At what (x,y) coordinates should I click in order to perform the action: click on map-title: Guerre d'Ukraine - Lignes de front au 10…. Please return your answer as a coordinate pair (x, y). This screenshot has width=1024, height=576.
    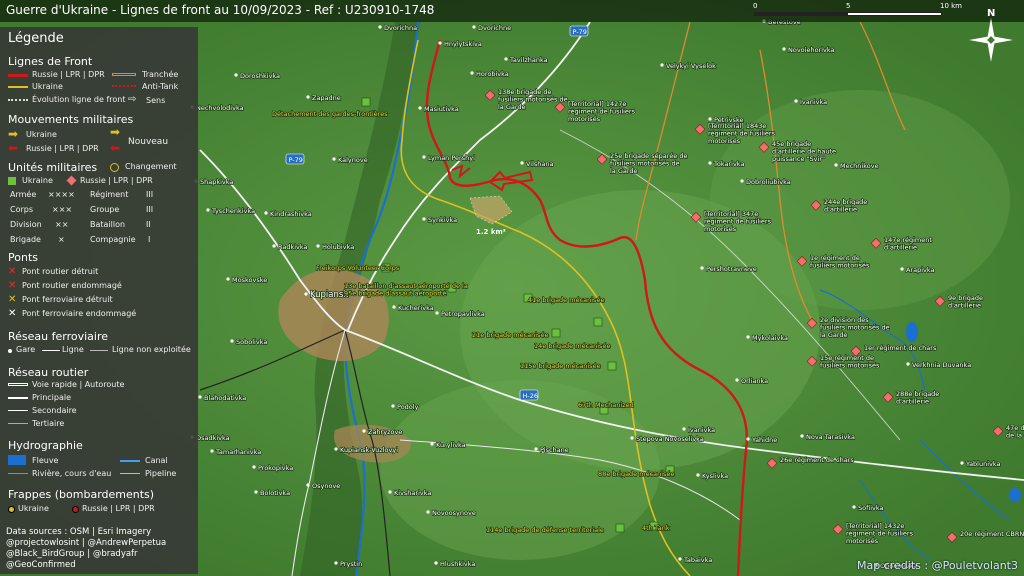
    Looking at the image, I should click on (220, 10).